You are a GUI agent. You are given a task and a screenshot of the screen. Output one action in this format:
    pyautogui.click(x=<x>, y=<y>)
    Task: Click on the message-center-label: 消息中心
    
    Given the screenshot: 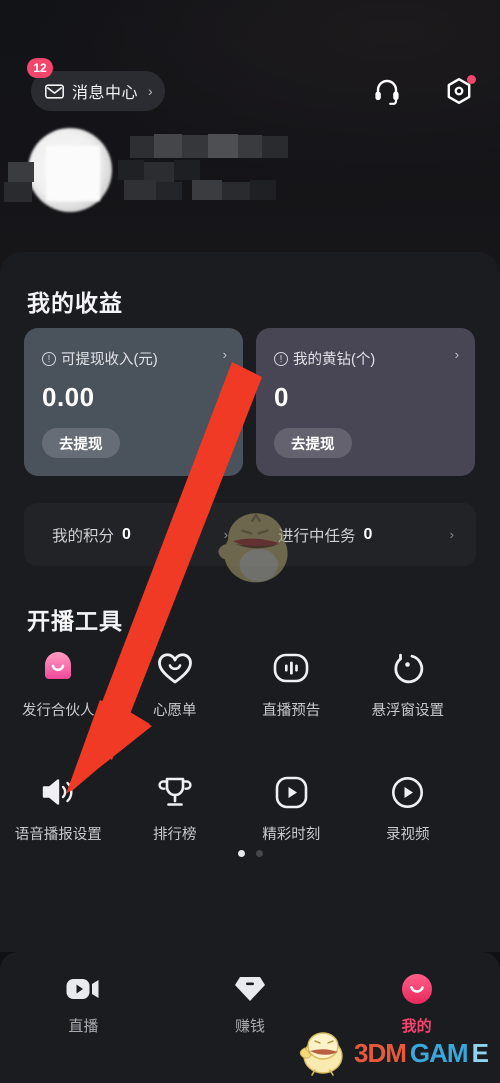 What is the action you would take?
    pyautogui.click(x=105, y=93)
    